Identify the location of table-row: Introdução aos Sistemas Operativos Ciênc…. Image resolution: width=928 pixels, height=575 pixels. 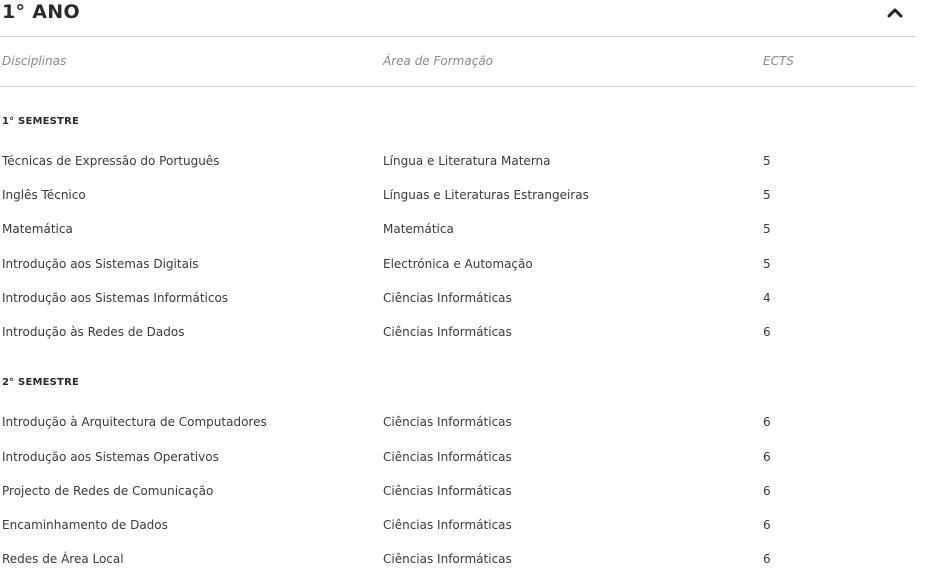
(458, 460).